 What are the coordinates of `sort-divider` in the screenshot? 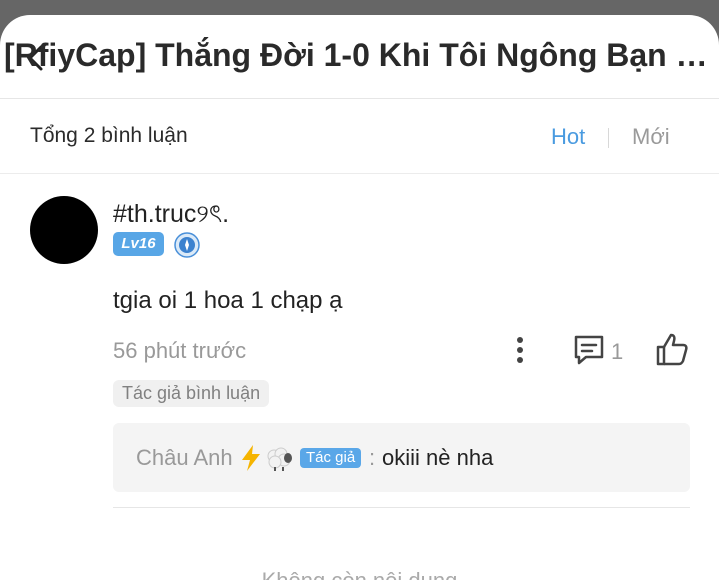 It's located at (608, 138).